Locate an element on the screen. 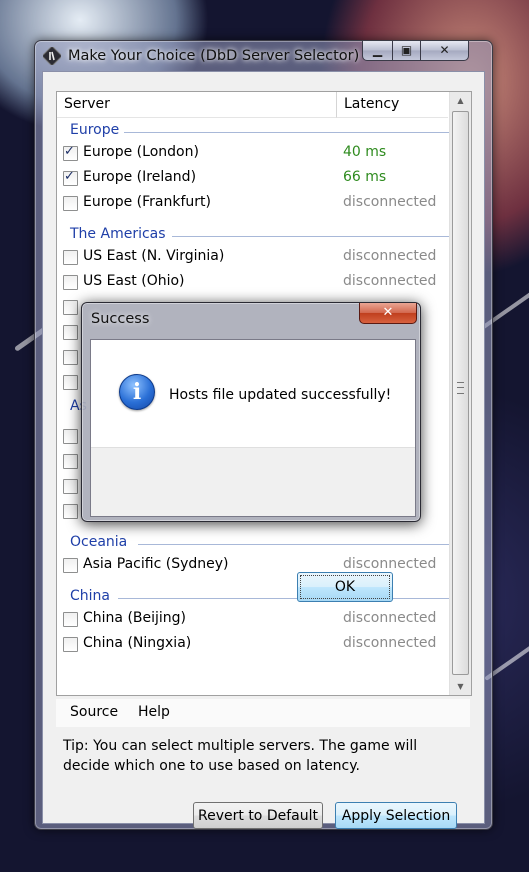  maximize-icon: ▣ is located at coordinates (406, 50).